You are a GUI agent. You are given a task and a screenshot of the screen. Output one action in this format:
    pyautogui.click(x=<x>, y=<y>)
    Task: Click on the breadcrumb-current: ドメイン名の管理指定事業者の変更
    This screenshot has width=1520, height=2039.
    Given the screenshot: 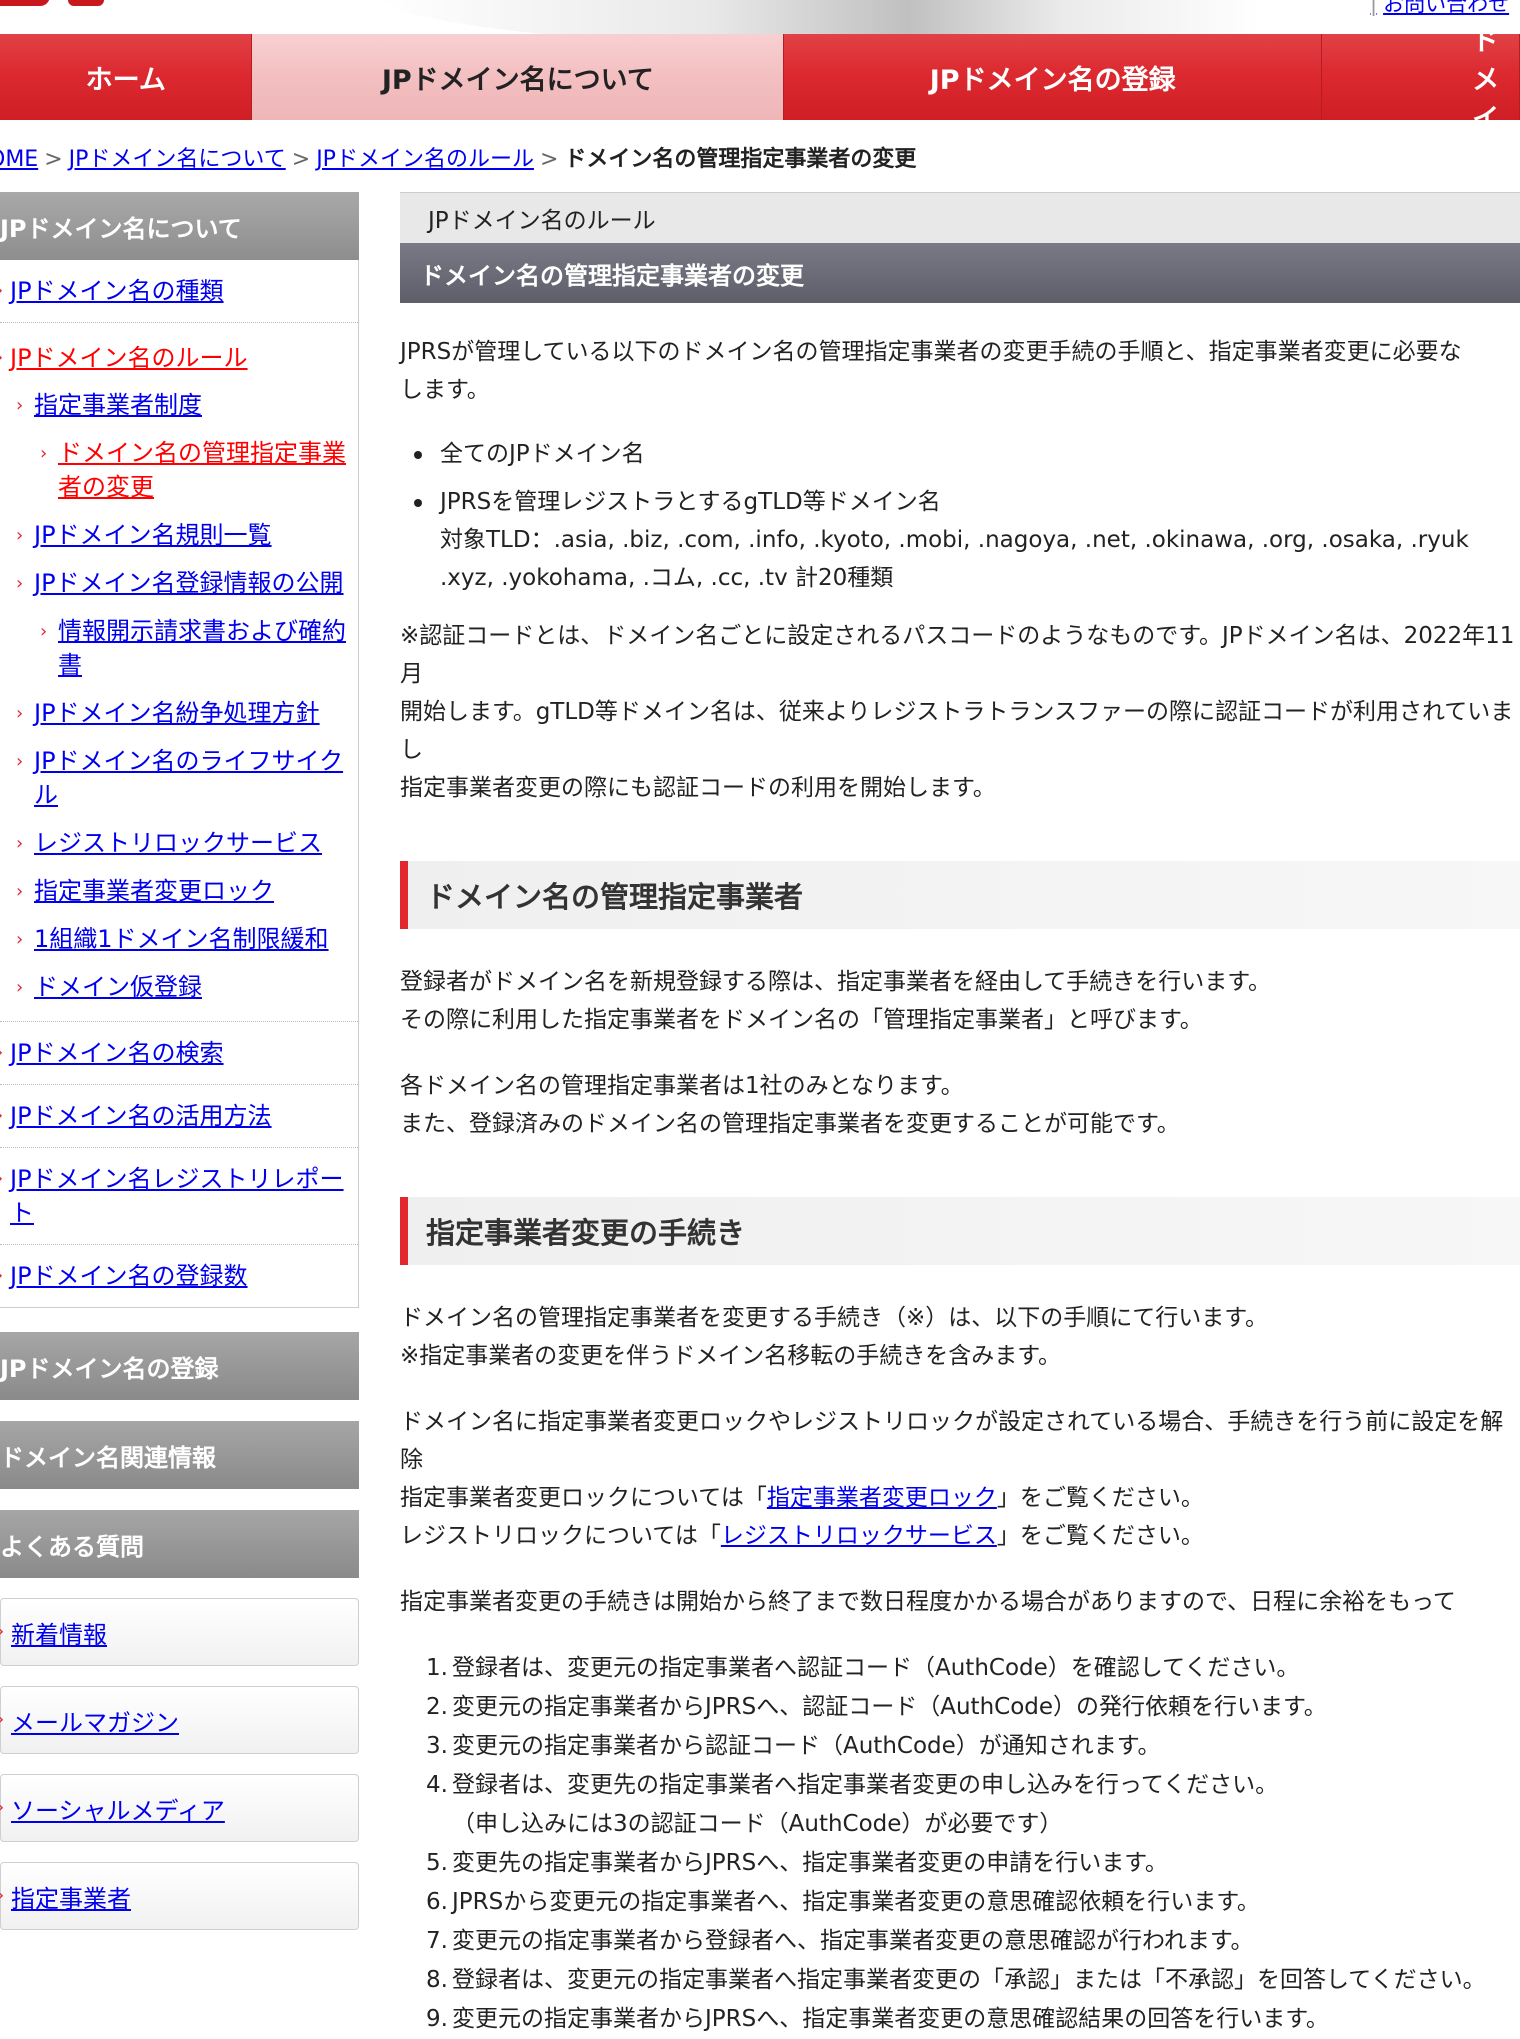 What is the action you would take?
    pyautogui.click(x=740, y=159)
    